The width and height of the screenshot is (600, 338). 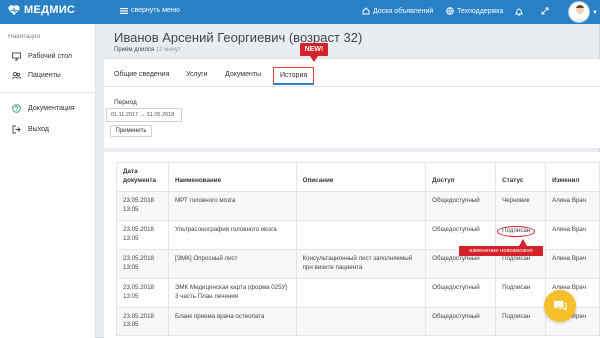 I want to click on sidebar-item-logout: Выход, so click(x=30, y=129).